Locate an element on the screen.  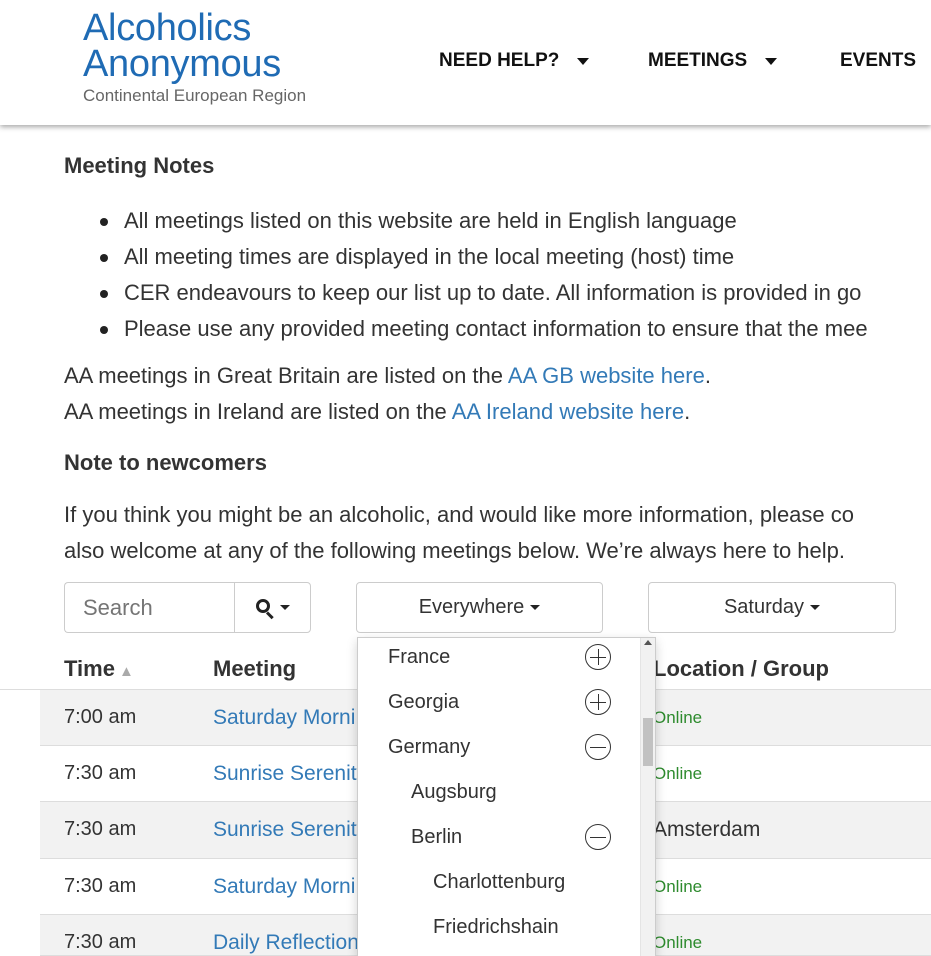
region-option-label: Georgia is located at coordinates (424, 702).